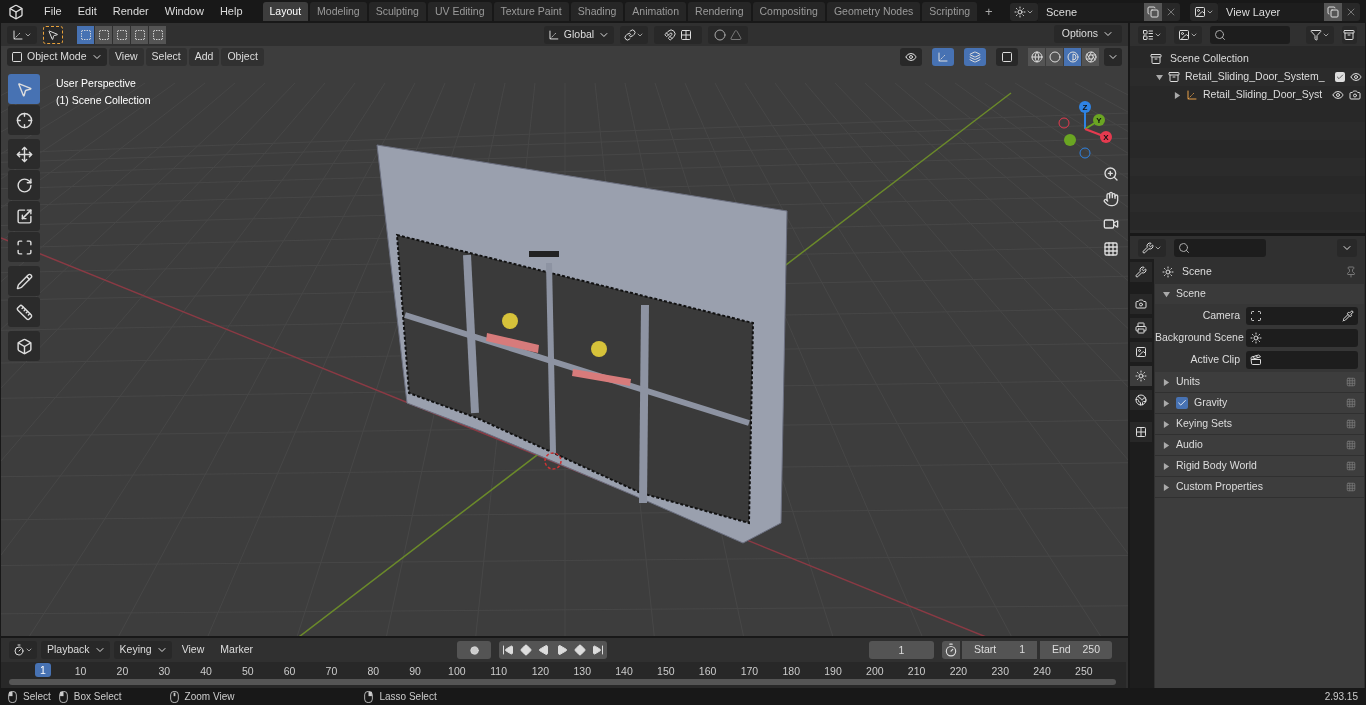 The image size is (1366, 705). What do you see at coordinates (1209, 59) in the screenshot?
I see `outliner-item: Scene Collection` at bounding box center [1209, 59].